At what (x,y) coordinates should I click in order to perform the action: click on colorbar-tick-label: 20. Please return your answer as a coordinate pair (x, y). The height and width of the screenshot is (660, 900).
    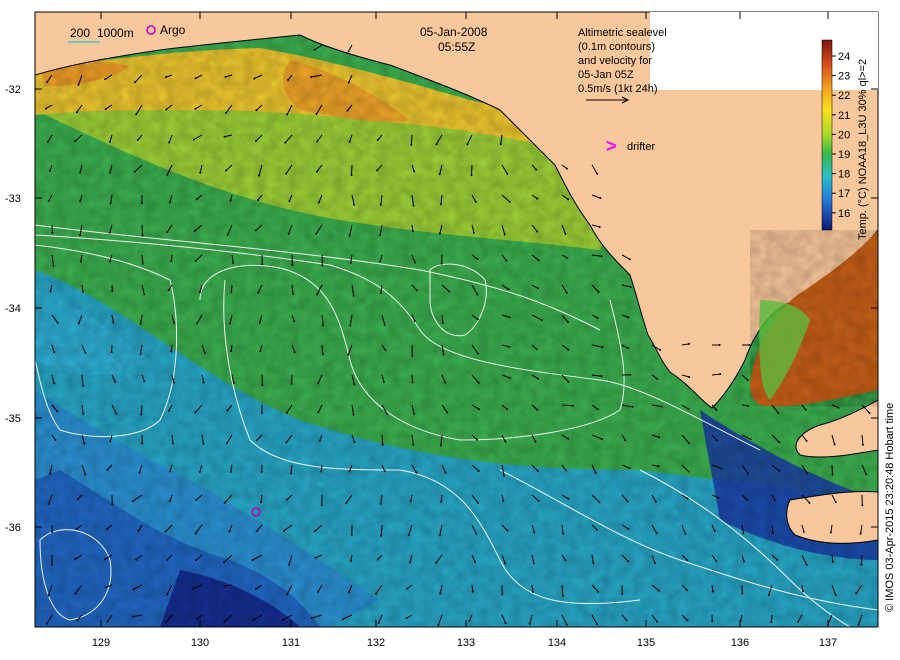
    Looking at the image, I should click on (844, 135).